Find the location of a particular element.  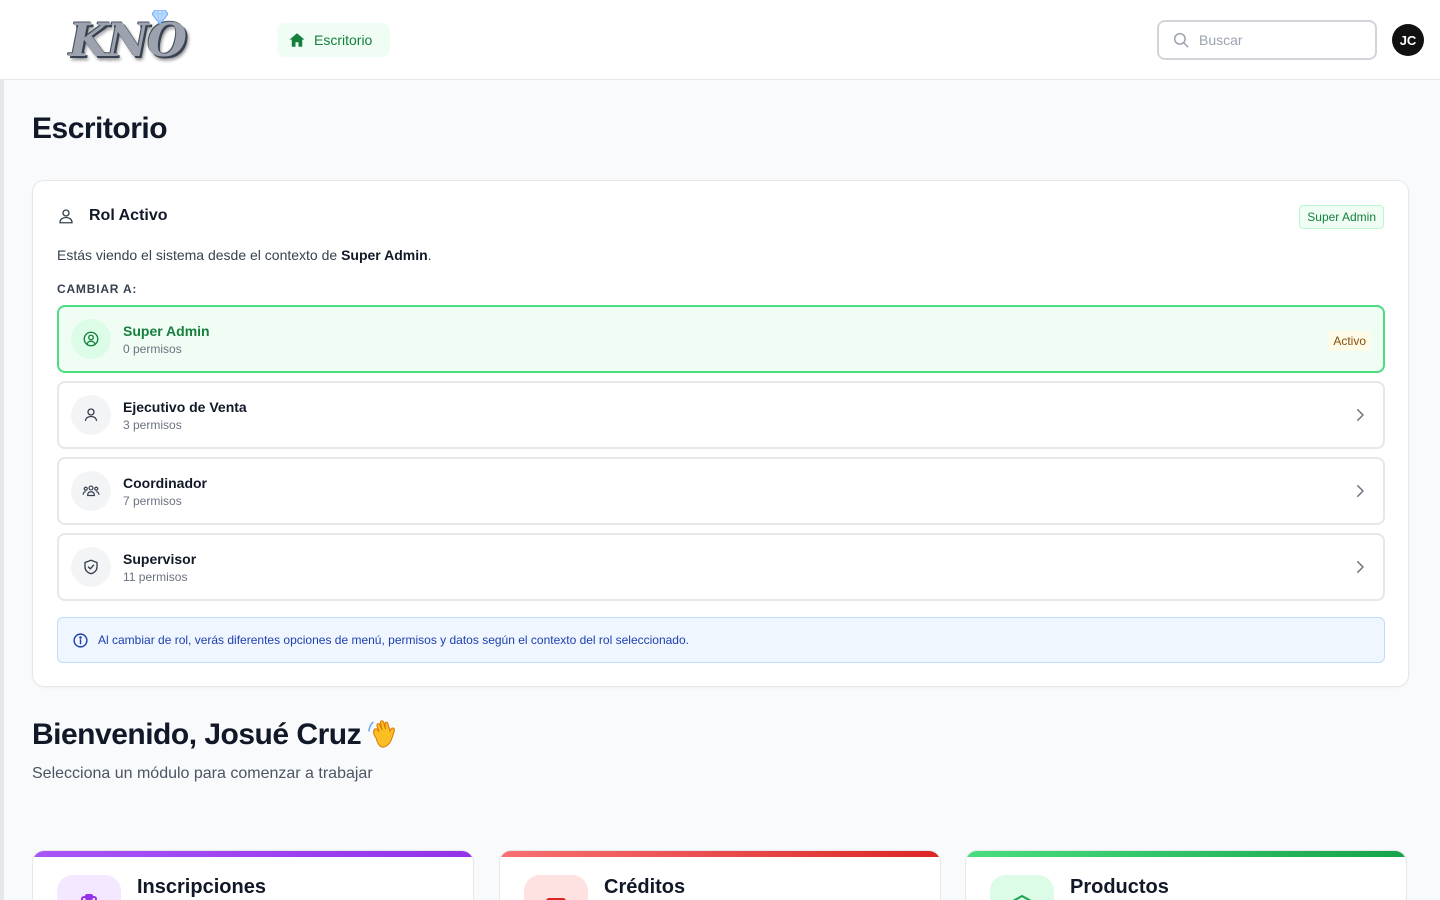

users-group-icon is located at coordinates (91, 491).